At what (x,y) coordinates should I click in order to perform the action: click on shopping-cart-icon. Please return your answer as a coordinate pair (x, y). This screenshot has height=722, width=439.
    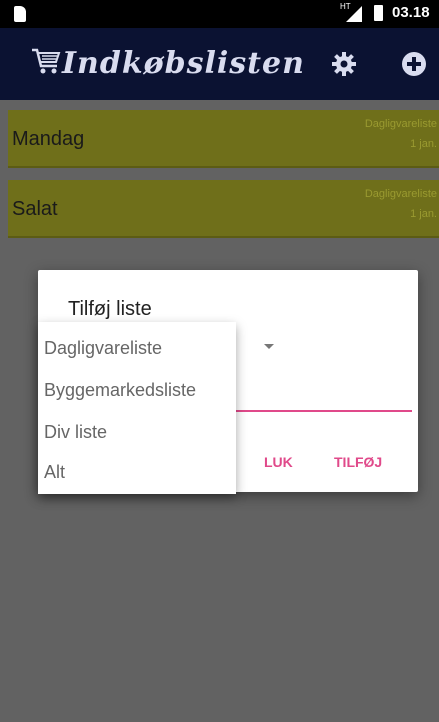
    Looking at the image, I should click on (46, 61).